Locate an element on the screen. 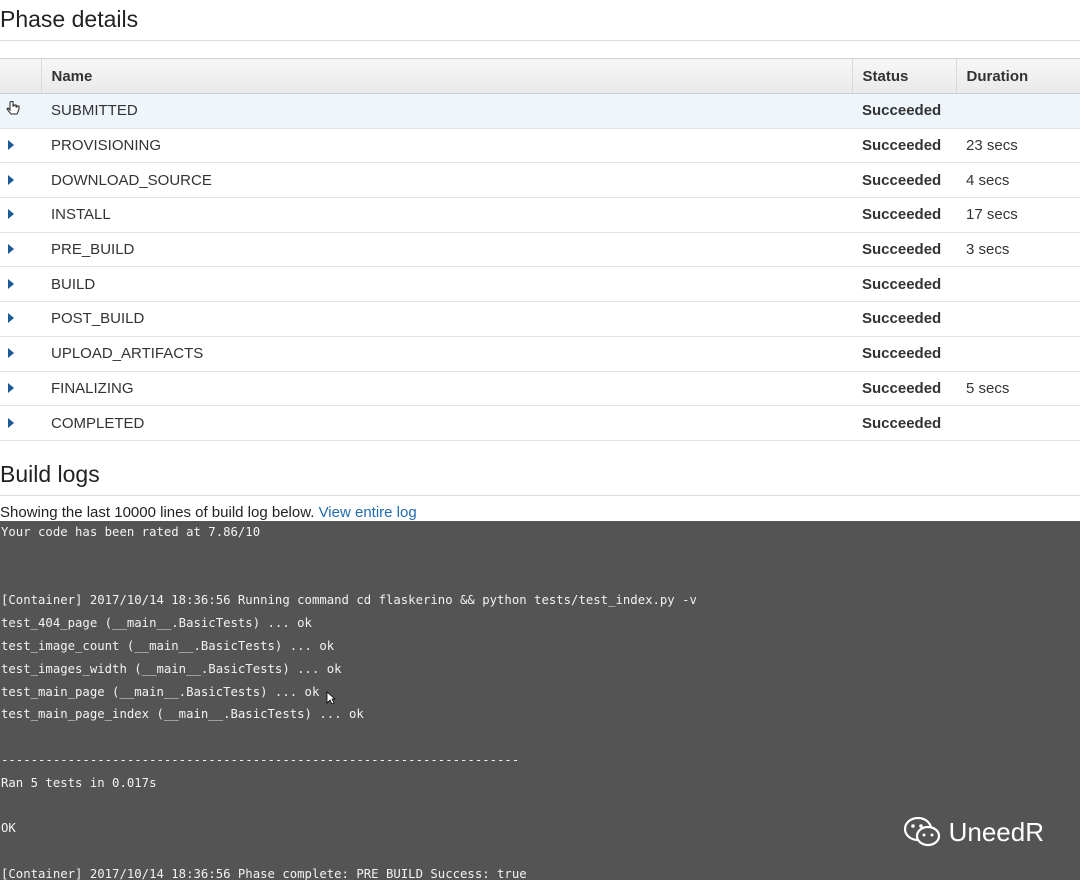 Image resolution: width=1080 pixels, height=880 pixels. phase-name: POST_BUILD is located at coordinates (446, 319).